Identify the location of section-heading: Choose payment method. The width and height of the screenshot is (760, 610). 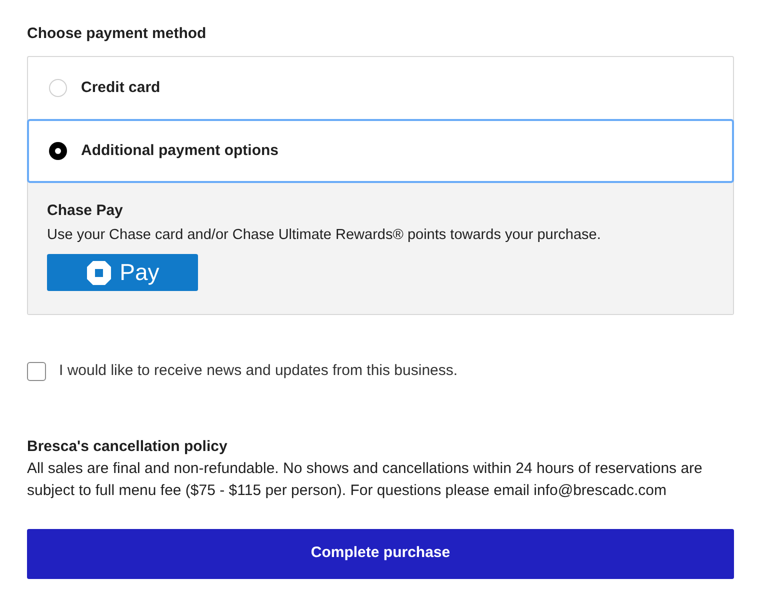
(117, 34).